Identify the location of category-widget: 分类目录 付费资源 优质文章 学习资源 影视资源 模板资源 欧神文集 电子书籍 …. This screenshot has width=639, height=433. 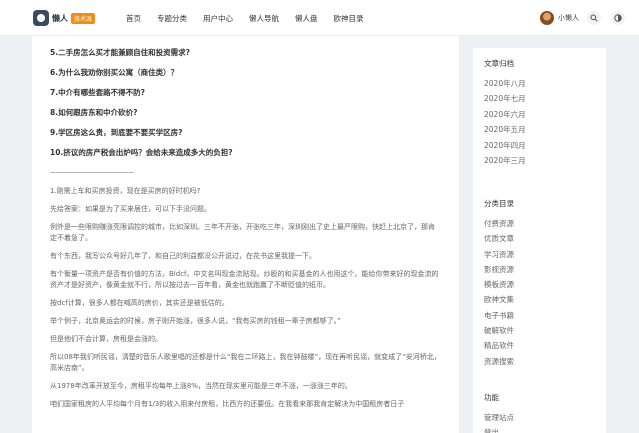
(539, 300).